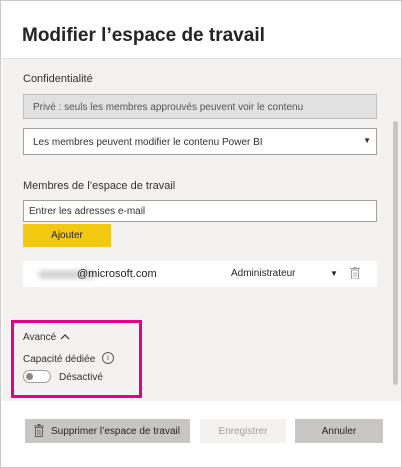 The image size is (402, 468). Describe the element at coordinates (39, 337) in the screenshot. I see `advanced-toggle-label: Avancé` at that location.